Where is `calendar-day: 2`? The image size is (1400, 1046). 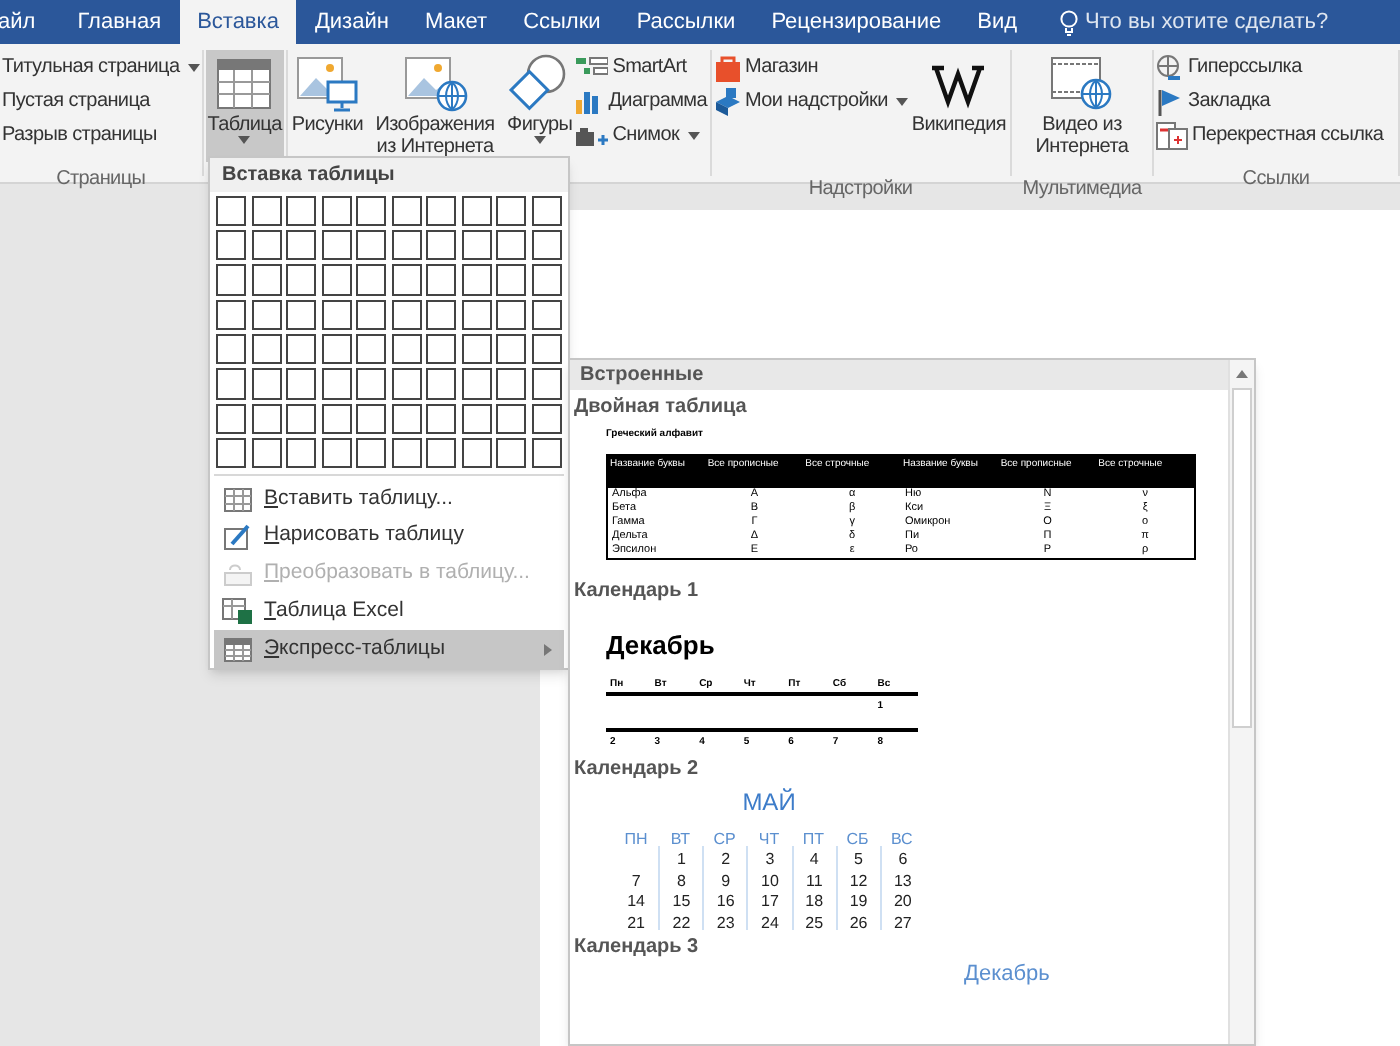
calendar-day: 2 is located at coordinates (726, 859).